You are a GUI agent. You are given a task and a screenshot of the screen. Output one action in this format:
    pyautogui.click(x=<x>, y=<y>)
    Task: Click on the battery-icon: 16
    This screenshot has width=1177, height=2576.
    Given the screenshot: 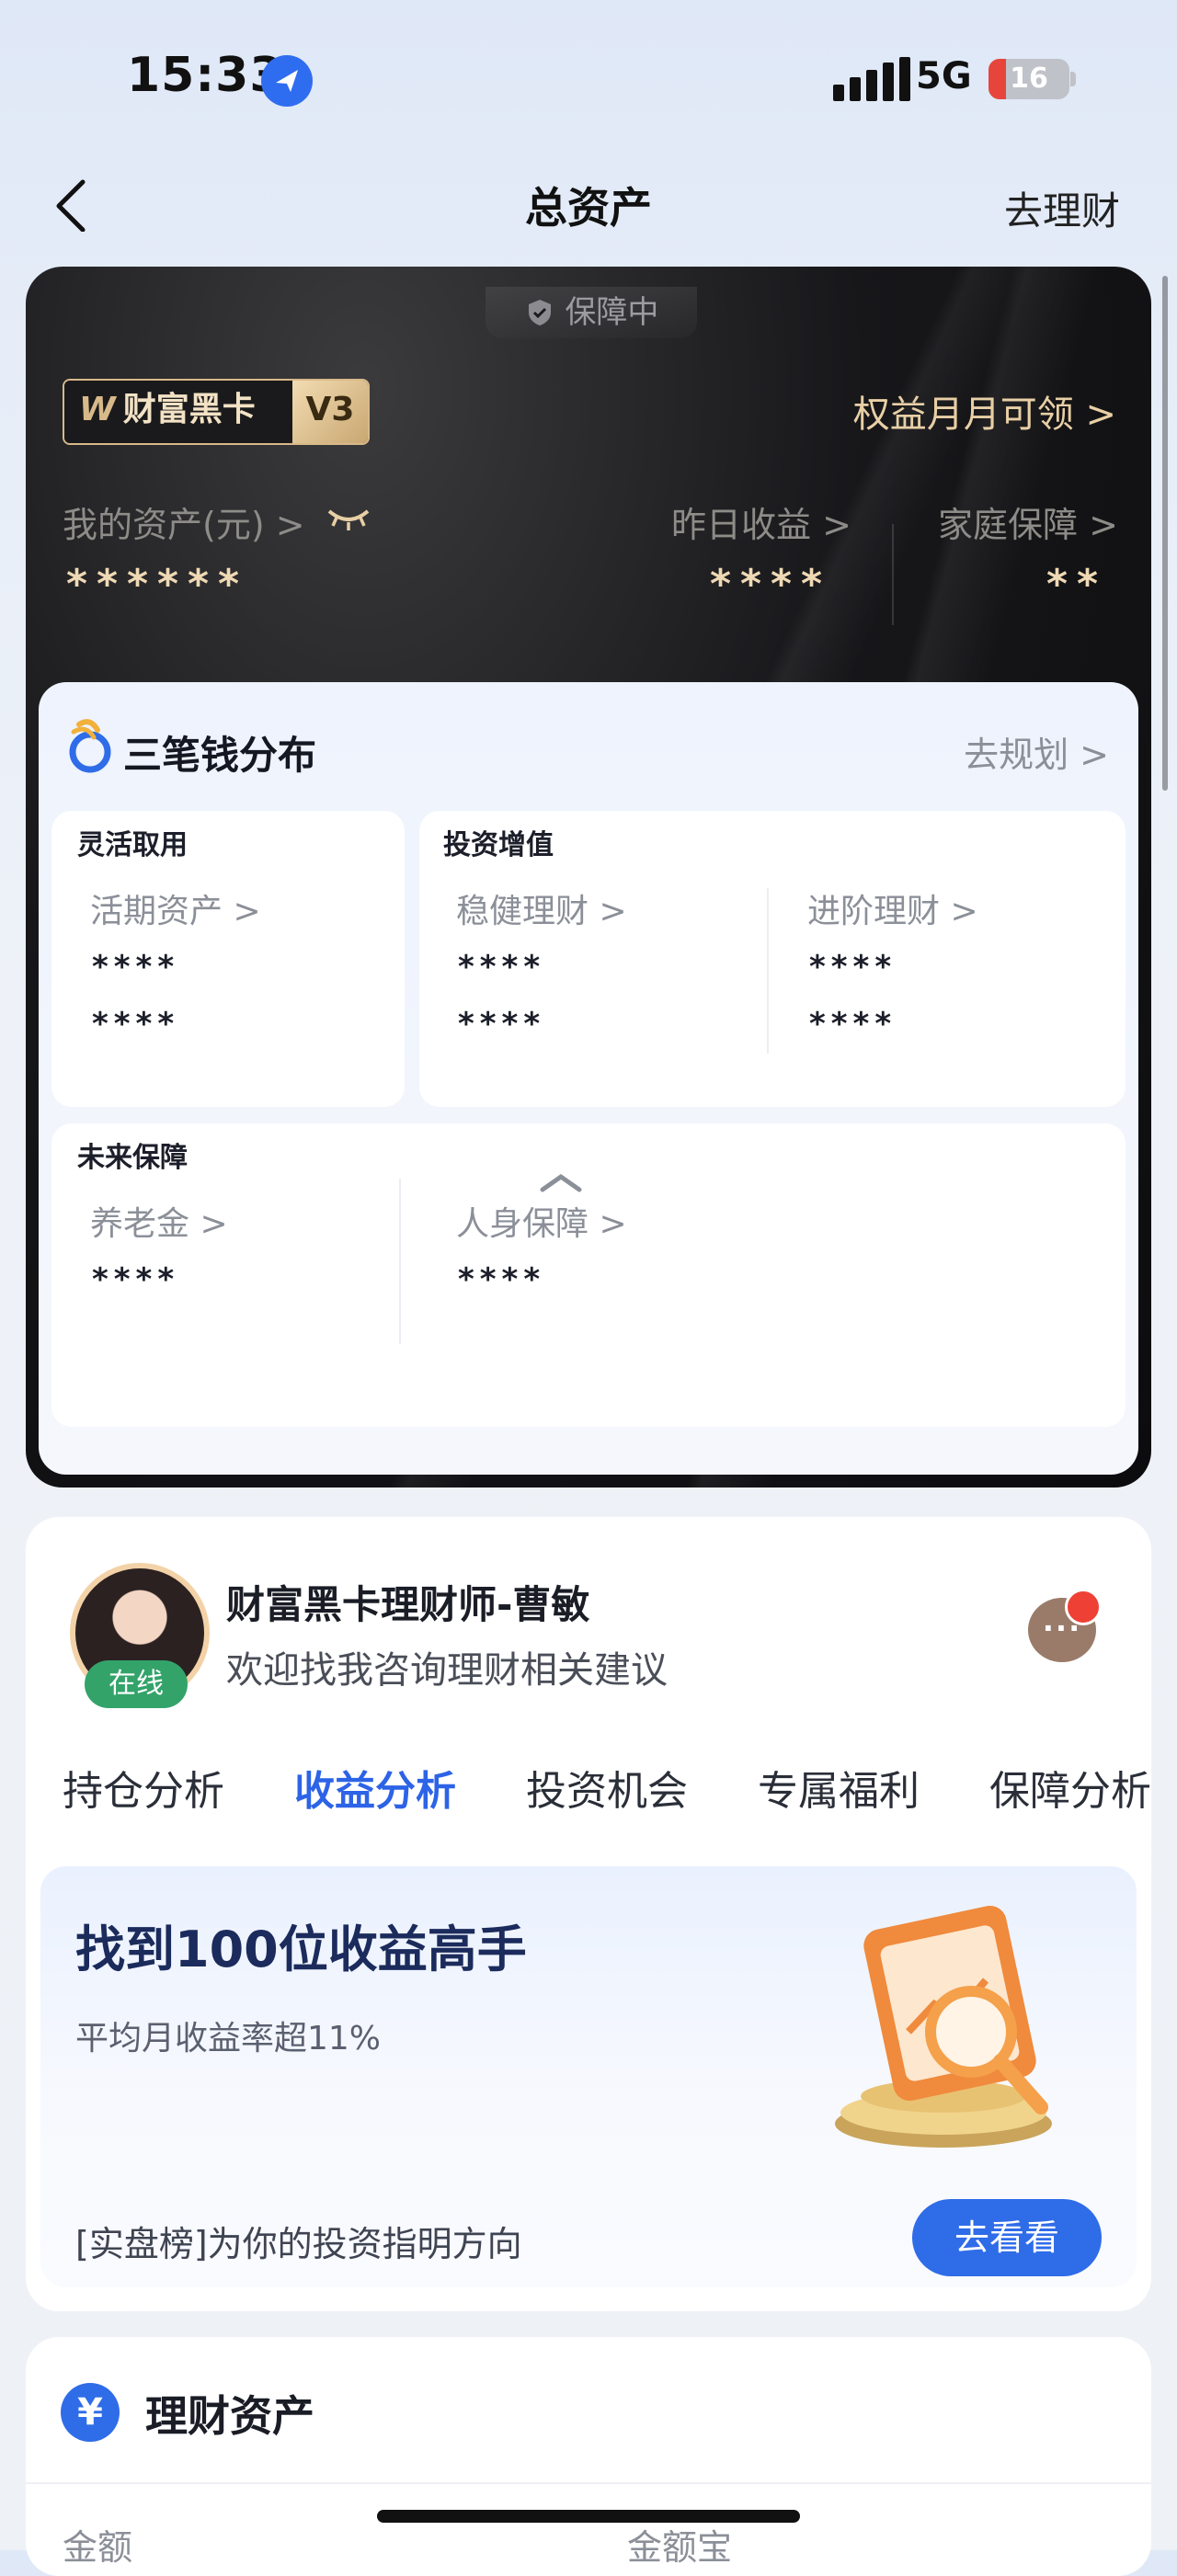 What is the action you would take?
    pyautogui.click(x=1028, y=79)
    